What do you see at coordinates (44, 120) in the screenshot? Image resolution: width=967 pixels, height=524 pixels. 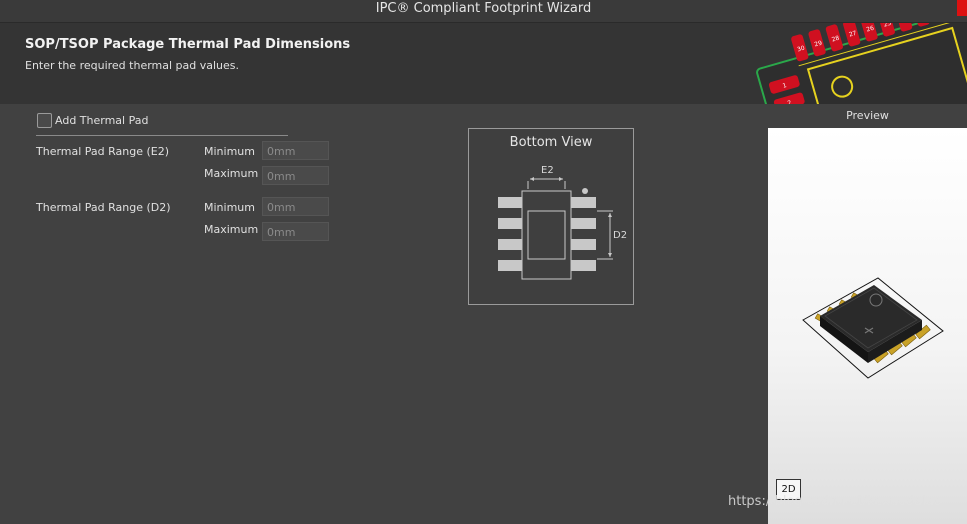 I see `add-thermal-pad-checkbox` at bounding box center [44, 120].